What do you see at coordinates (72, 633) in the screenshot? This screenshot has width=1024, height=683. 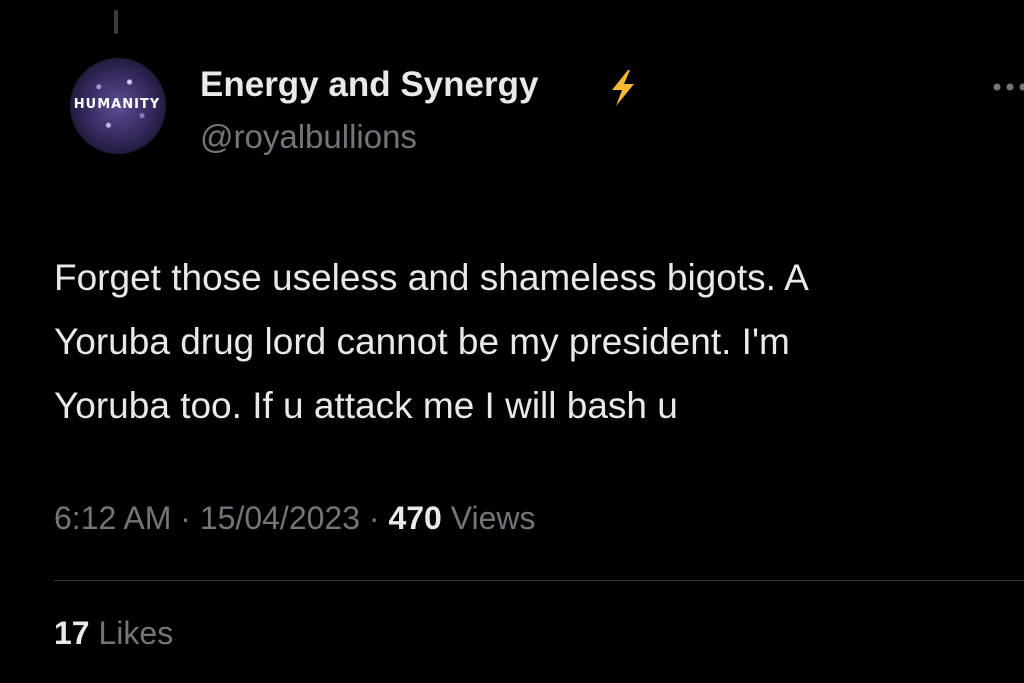 I see `likes-count: 17` at bounding box center [72, 633].